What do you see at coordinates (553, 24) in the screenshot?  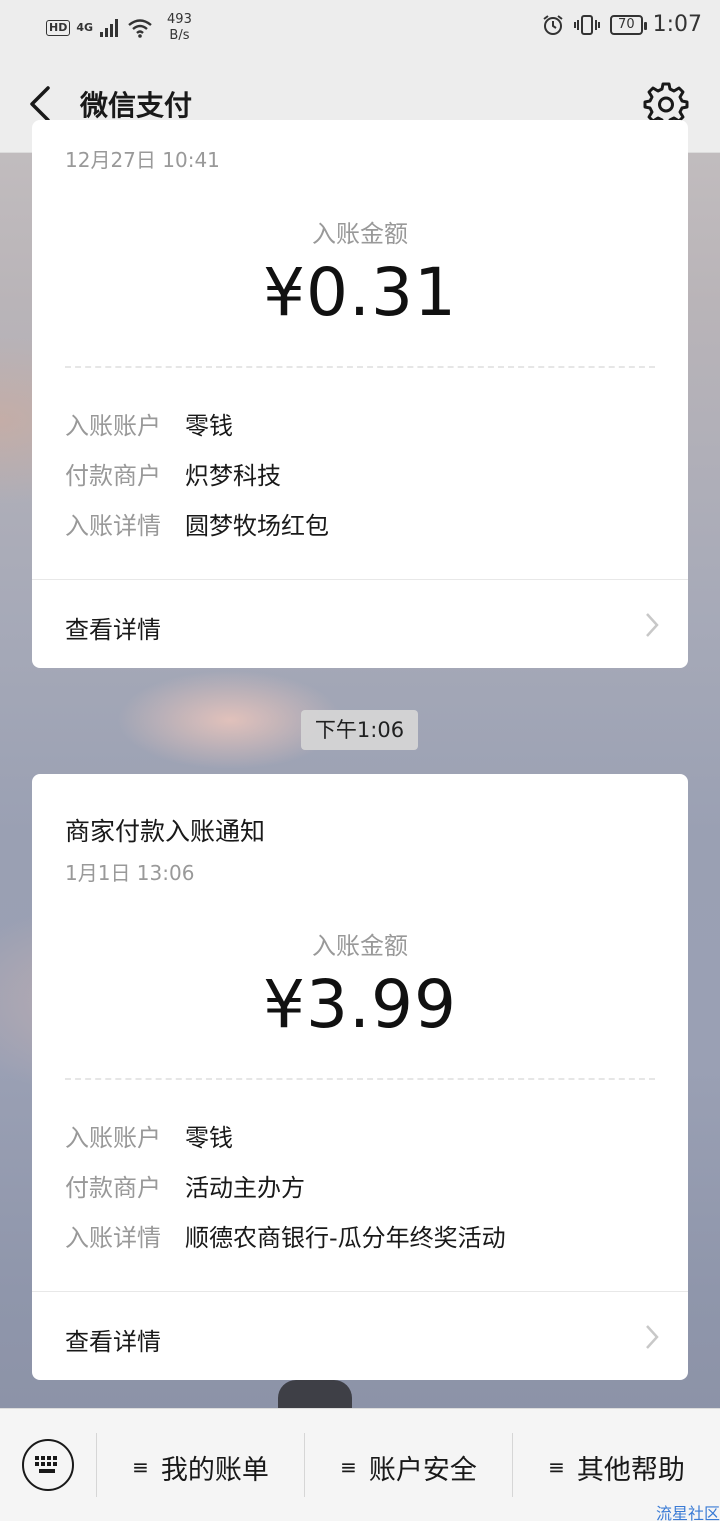 I see `alarm-icon` at bounding box center [553, 24].